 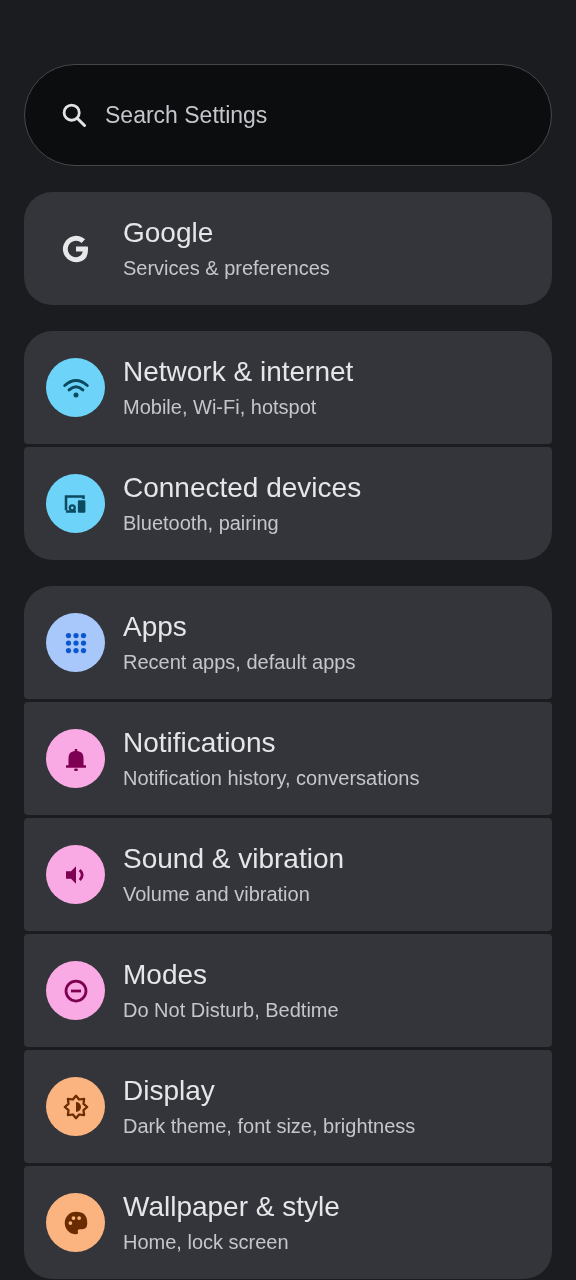 What do you see at coordinates (155, 627) in the screenshot?
I see `item-title: Apps` at bounding box center [155, 627].